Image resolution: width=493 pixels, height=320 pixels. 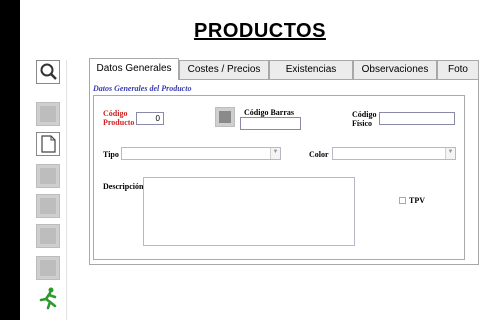 I want to click on barcode-button, so click(x=225, y=117).